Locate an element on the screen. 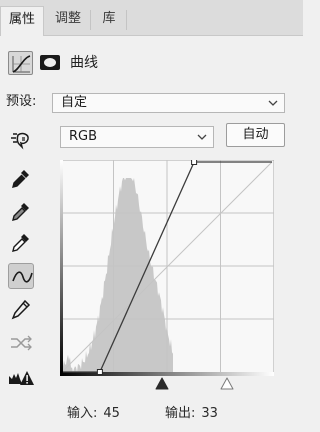  black-eyedropper-icon is located at coordinates (20, 179).